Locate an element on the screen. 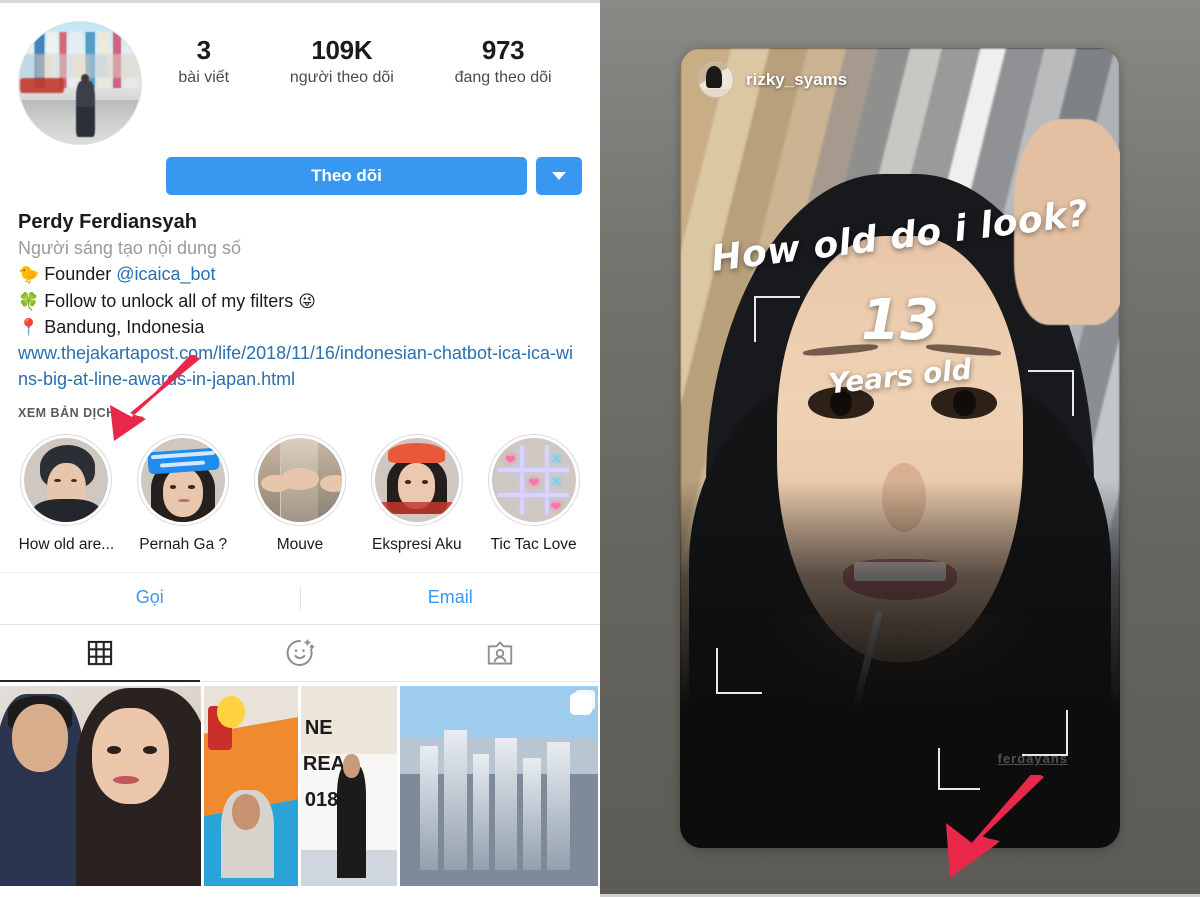 The width and height of the screenshot is (1200, 897). tab-effects is located at coordinates (300, 653).